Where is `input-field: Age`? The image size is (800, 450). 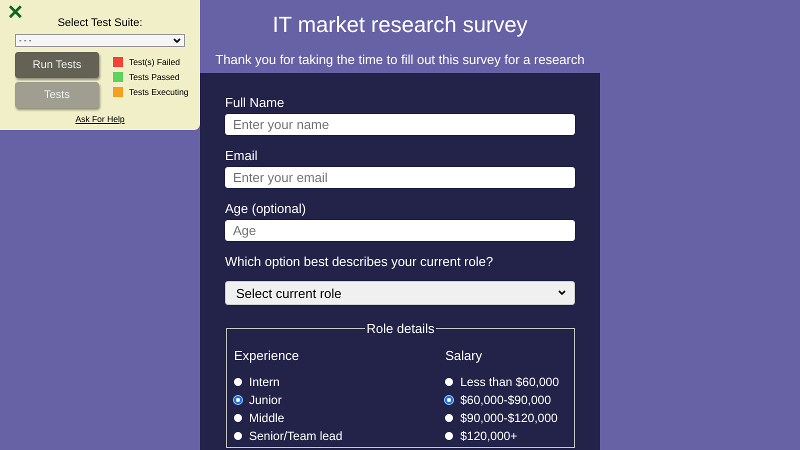 input-field: Age is located at coordinates (400, 230).